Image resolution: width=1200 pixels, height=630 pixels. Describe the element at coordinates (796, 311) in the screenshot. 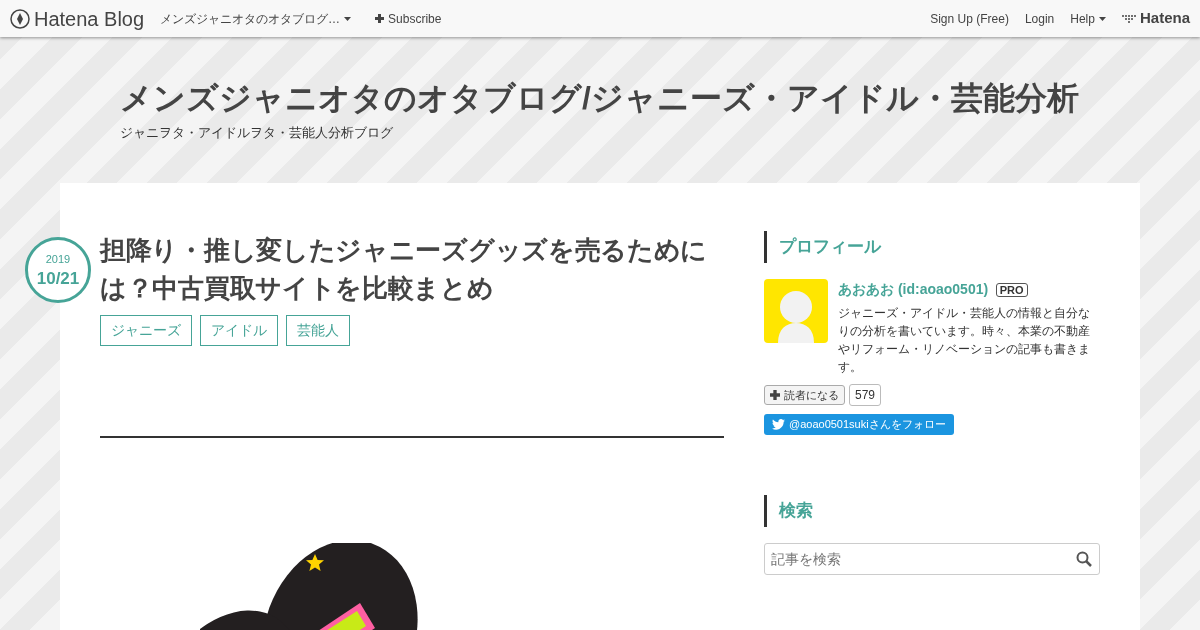

I see `avatar-placeholder` at that location.